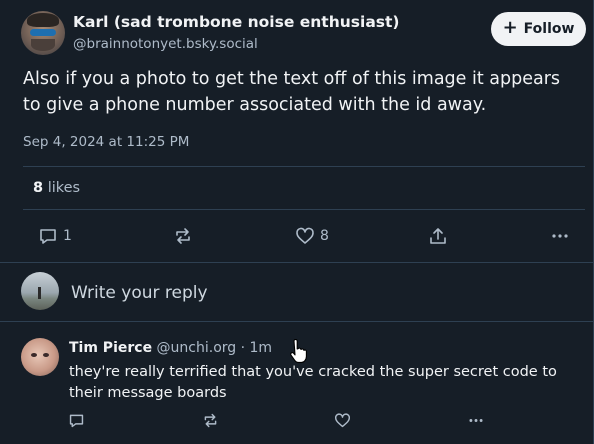  What do you see at coordinates (296, 292) in the screenshot?
I see `reply-composer: Write your reply` at bounding box center [296, 292].